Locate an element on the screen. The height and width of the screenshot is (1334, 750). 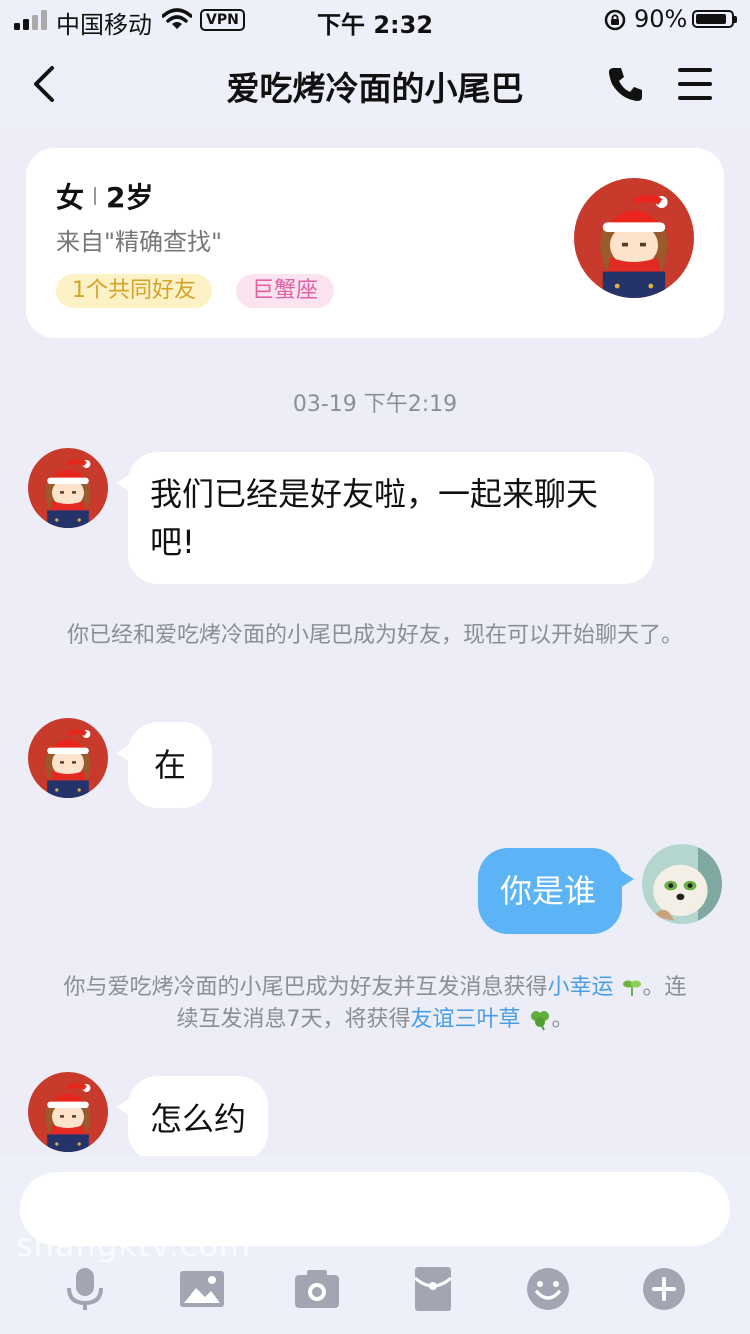
lucky-note-end: 。 is located at coordinates (562, 1019).